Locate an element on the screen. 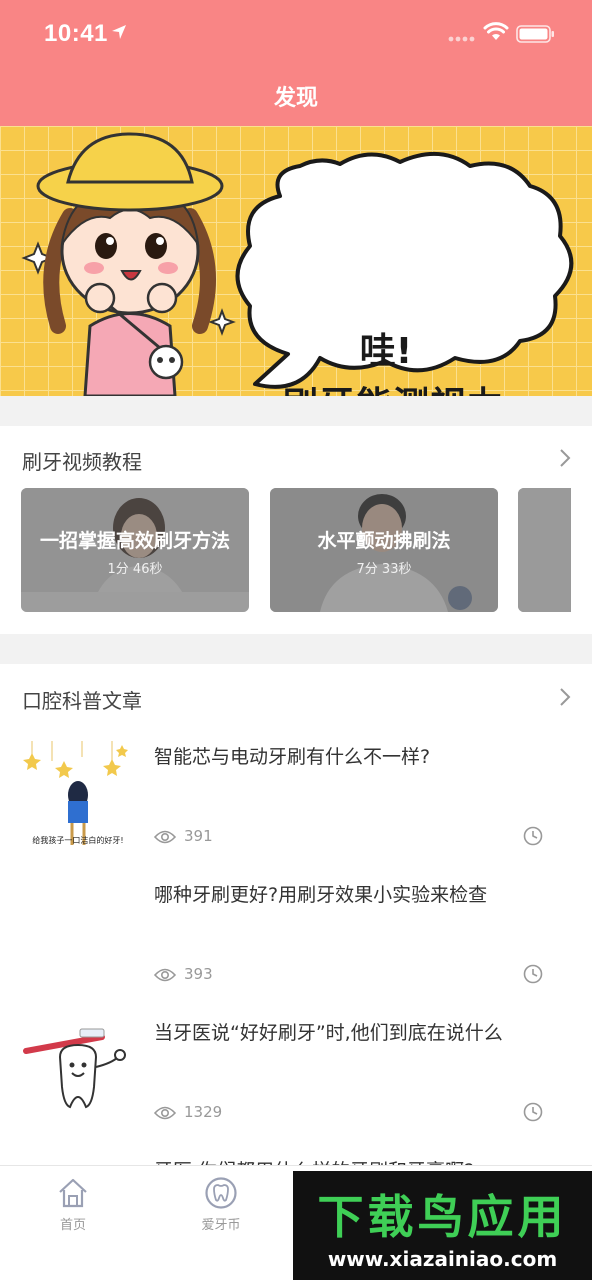  tab-label: 首页 is located at coordinates (72, 1225).